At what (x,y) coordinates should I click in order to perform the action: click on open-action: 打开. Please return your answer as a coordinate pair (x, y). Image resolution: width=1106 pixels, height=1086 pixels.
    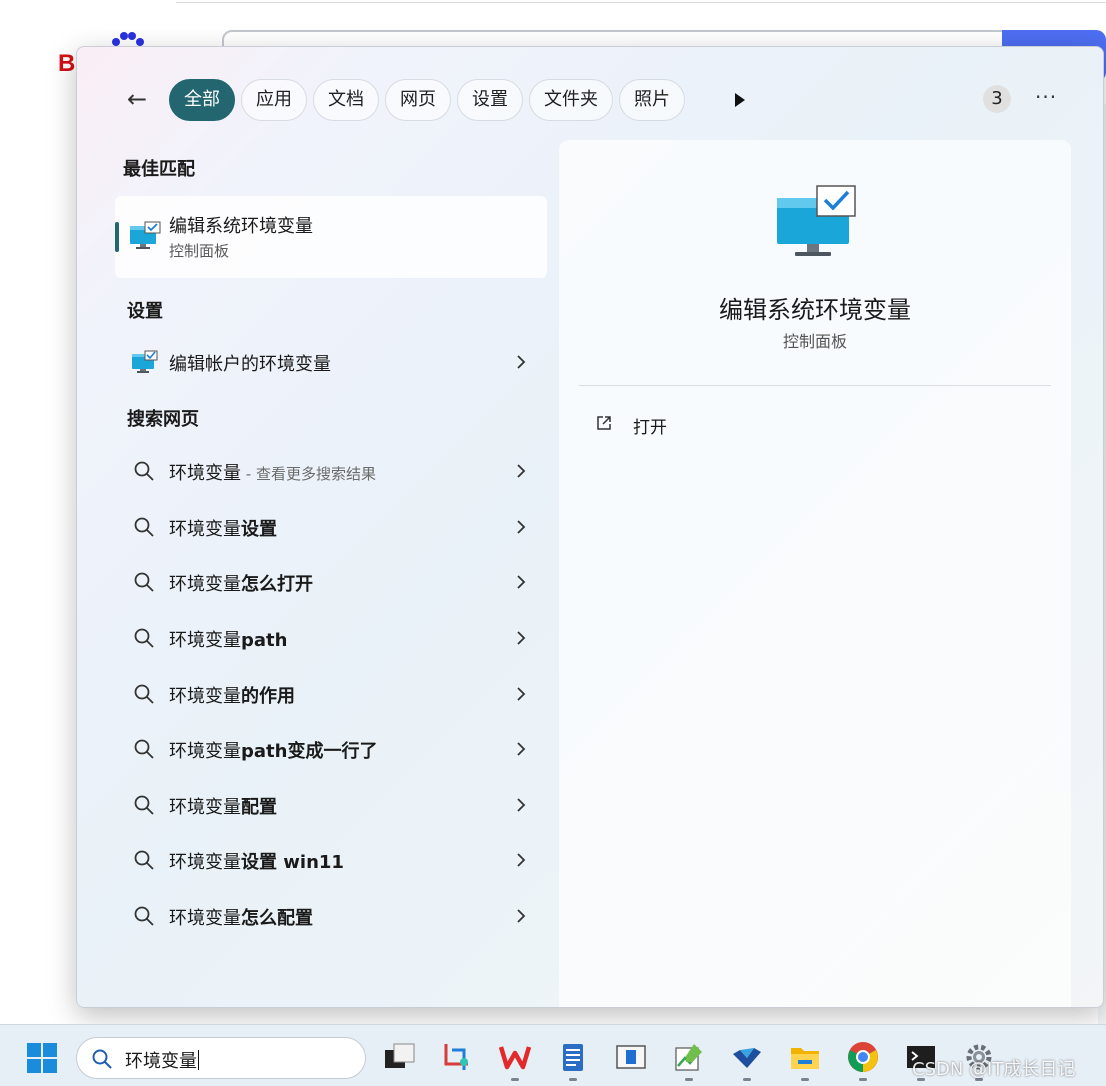
    Looking at the image, I should click on (655, 424).